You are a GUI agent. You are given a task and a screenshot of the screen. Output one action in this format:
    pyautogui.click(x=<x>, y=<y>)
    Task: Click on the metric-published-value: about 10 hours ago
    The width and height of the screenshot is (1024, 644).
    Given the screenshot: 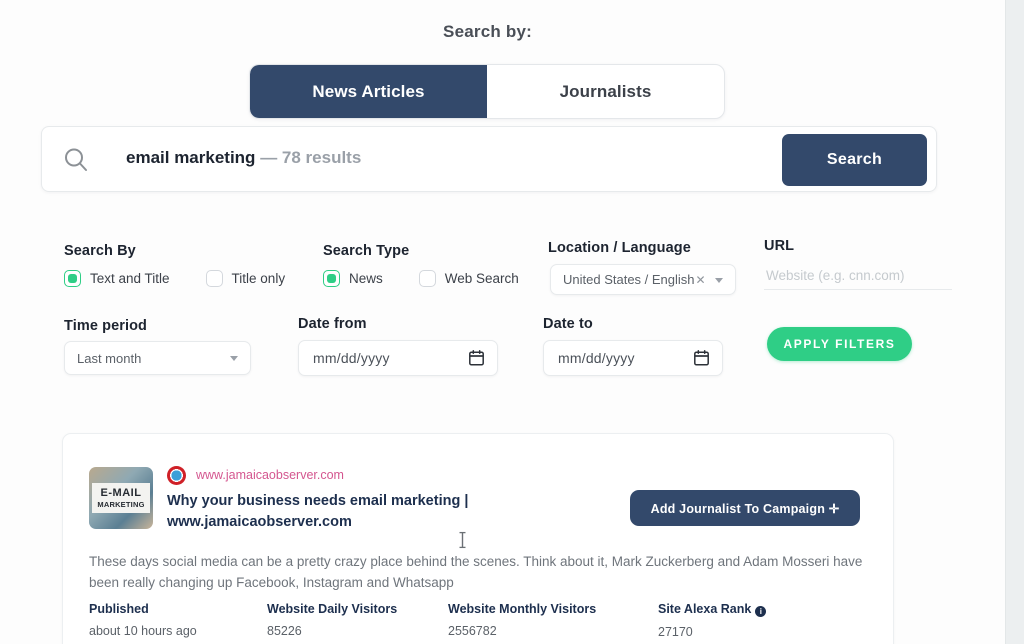 What is the action you would take?
    pyautogui.click(x=143, y=631)
    